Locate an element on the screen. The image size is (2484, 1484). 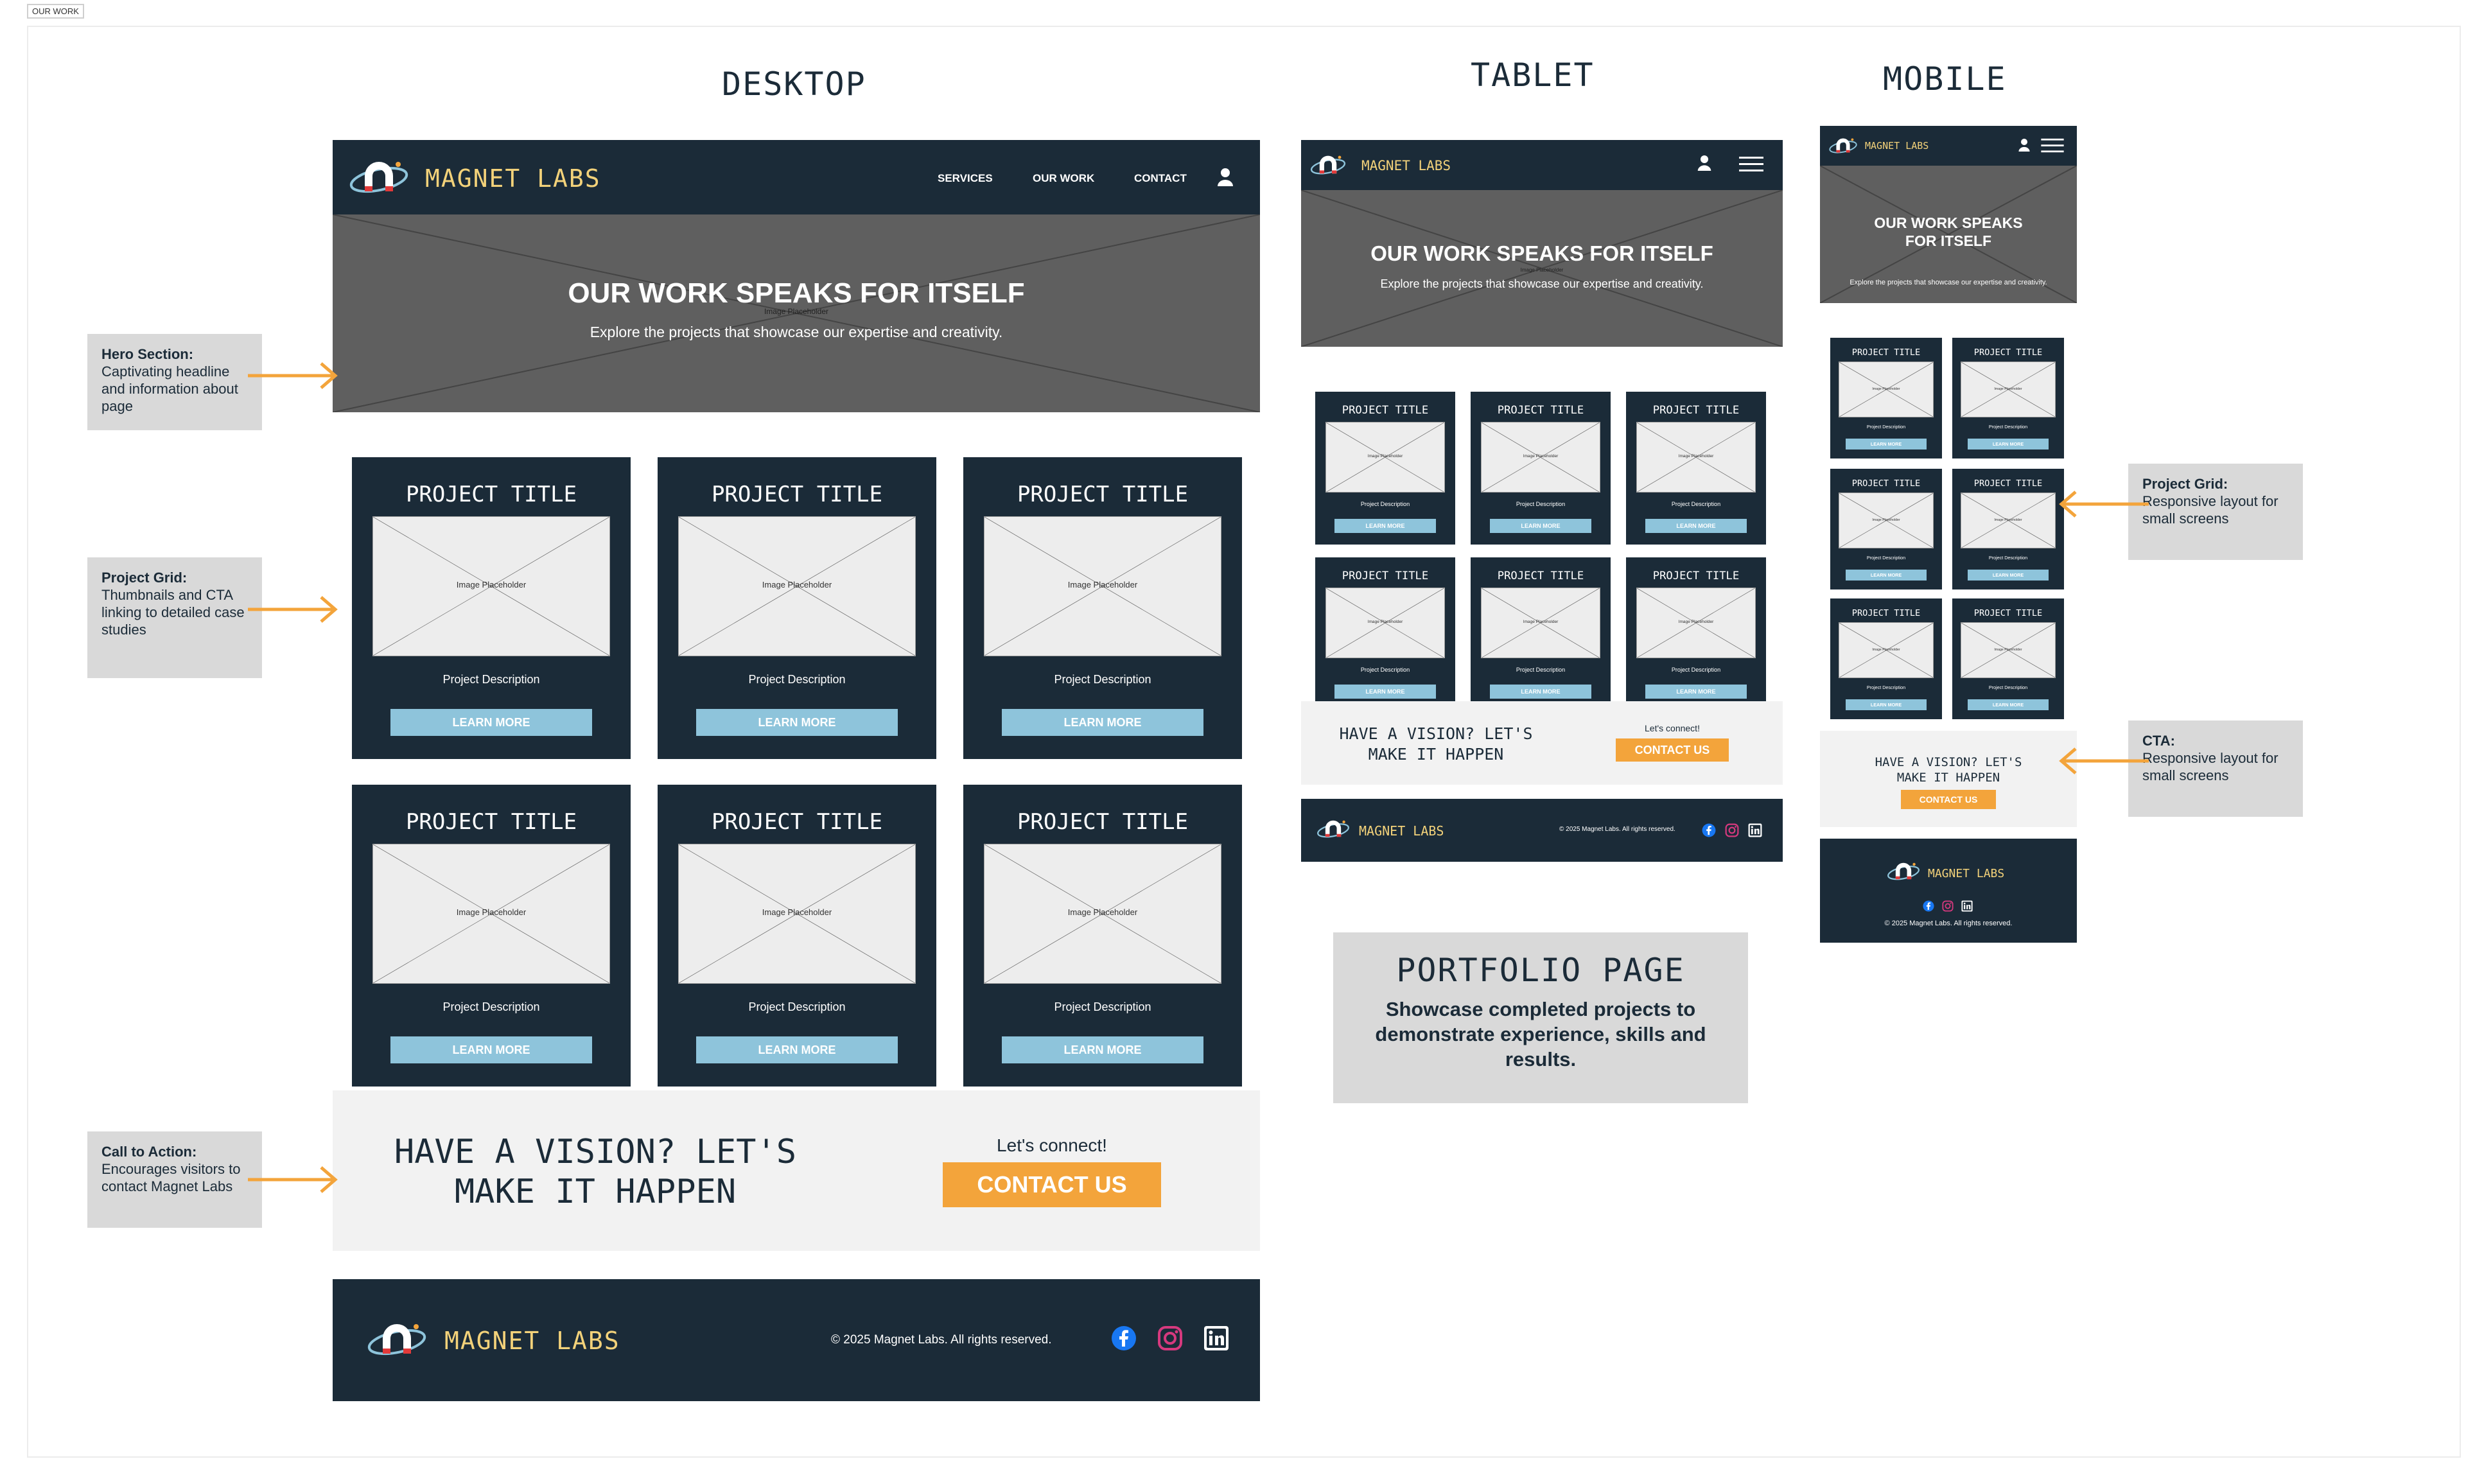
annotation-mobile-grid-body: Responsive layout for small screens is located at coordinates (2210, 510).